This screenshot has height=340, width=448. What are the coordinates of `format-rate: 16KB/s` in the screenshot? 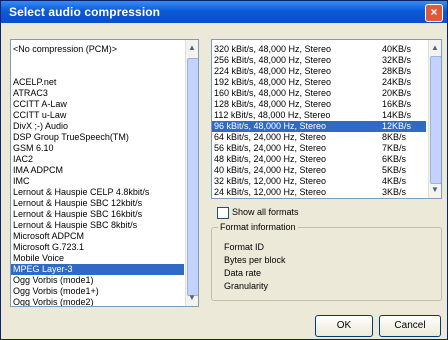 It's located at (397, 104).